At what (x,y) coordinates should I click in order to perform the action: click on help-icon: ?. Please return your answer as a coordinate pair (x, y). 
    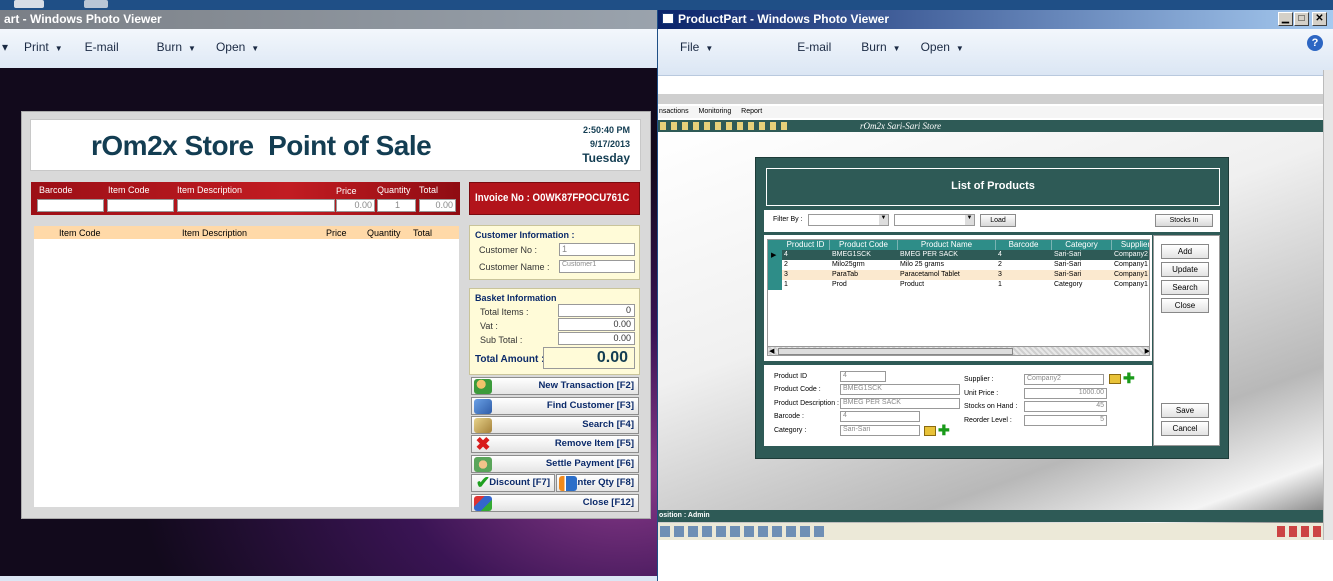
    Looking at the image, I should click on (1315, 43).